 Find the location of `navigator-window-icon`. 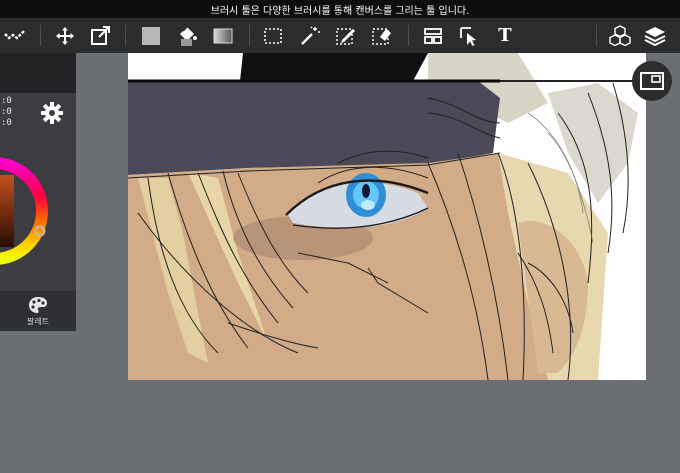

navigator-window-icon is located at coordinates (652, 81).